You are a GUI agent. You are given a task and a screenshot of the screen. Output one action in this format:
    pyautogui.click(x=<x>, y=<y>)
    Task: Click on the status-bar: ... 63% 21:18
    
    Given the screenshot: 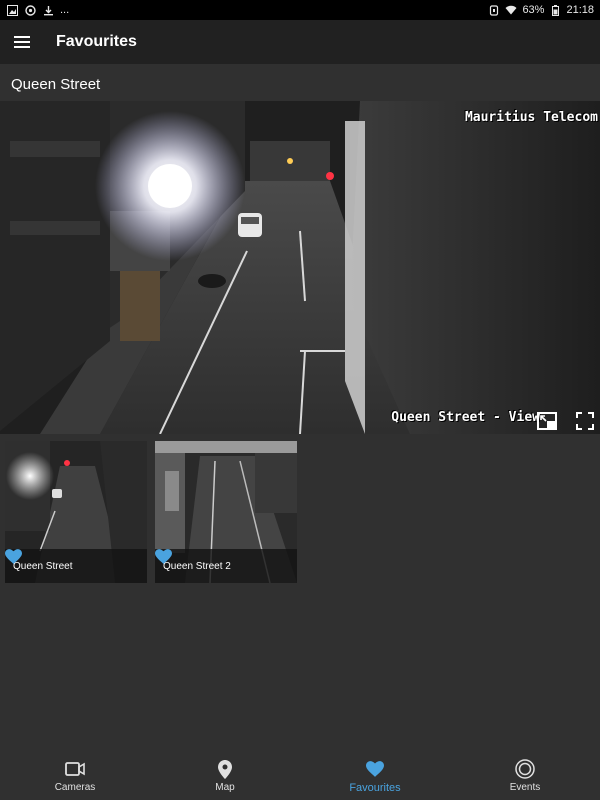 What is the action you would take?
    pyautogui.click(x=300, y=10)
    